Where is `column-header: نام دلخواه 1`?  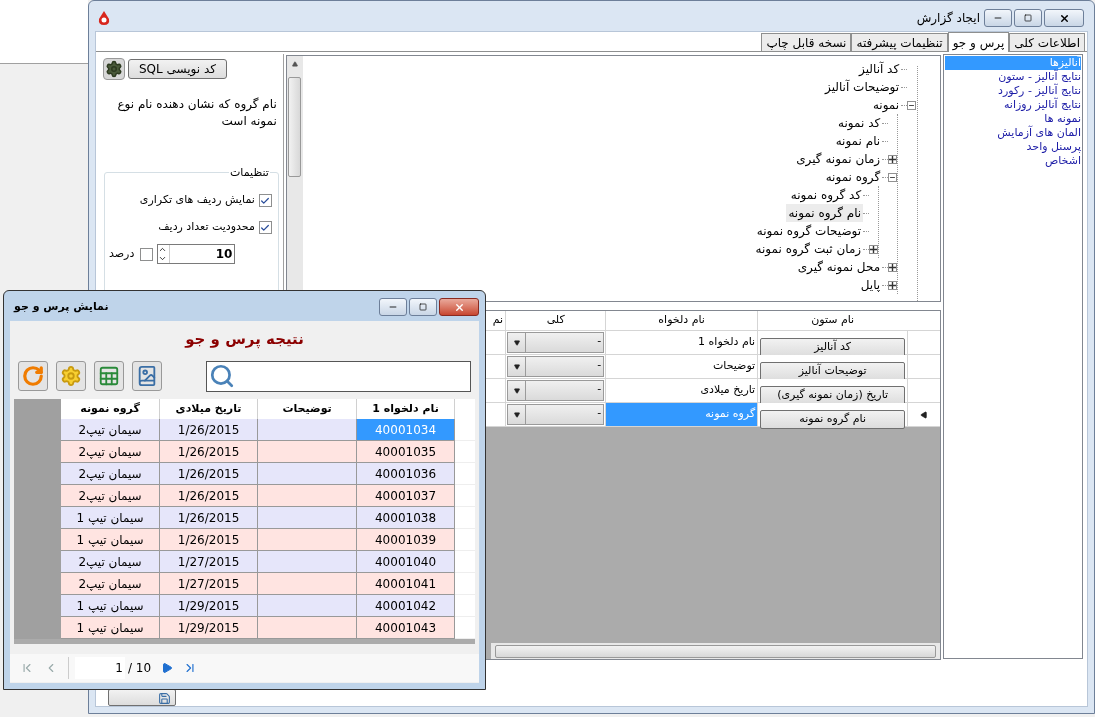 column-header: نام دلخواه 1 is located at coordinates (406, 409).